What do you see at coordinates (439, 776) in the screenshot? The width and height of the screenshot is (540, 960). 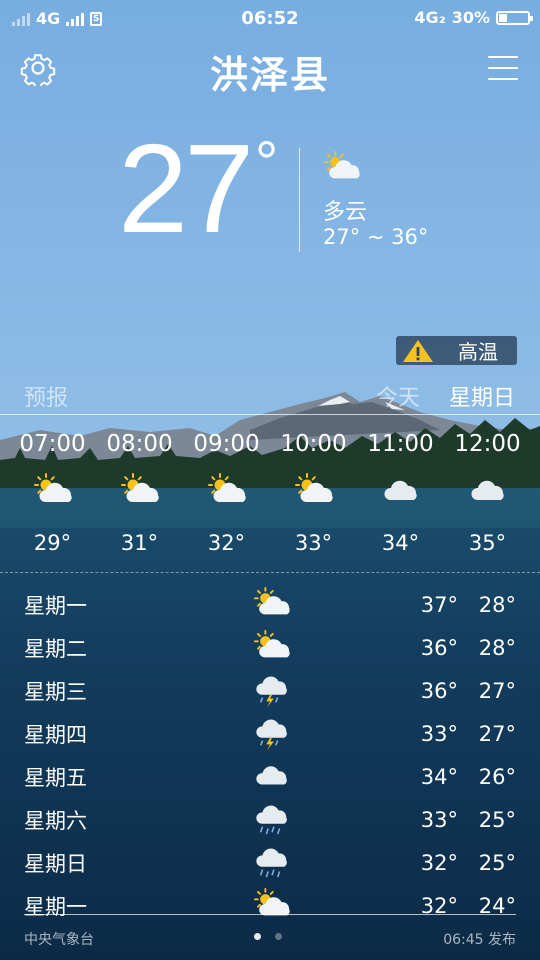 I see `day-high: 34°` at bounding box center [439, 776].